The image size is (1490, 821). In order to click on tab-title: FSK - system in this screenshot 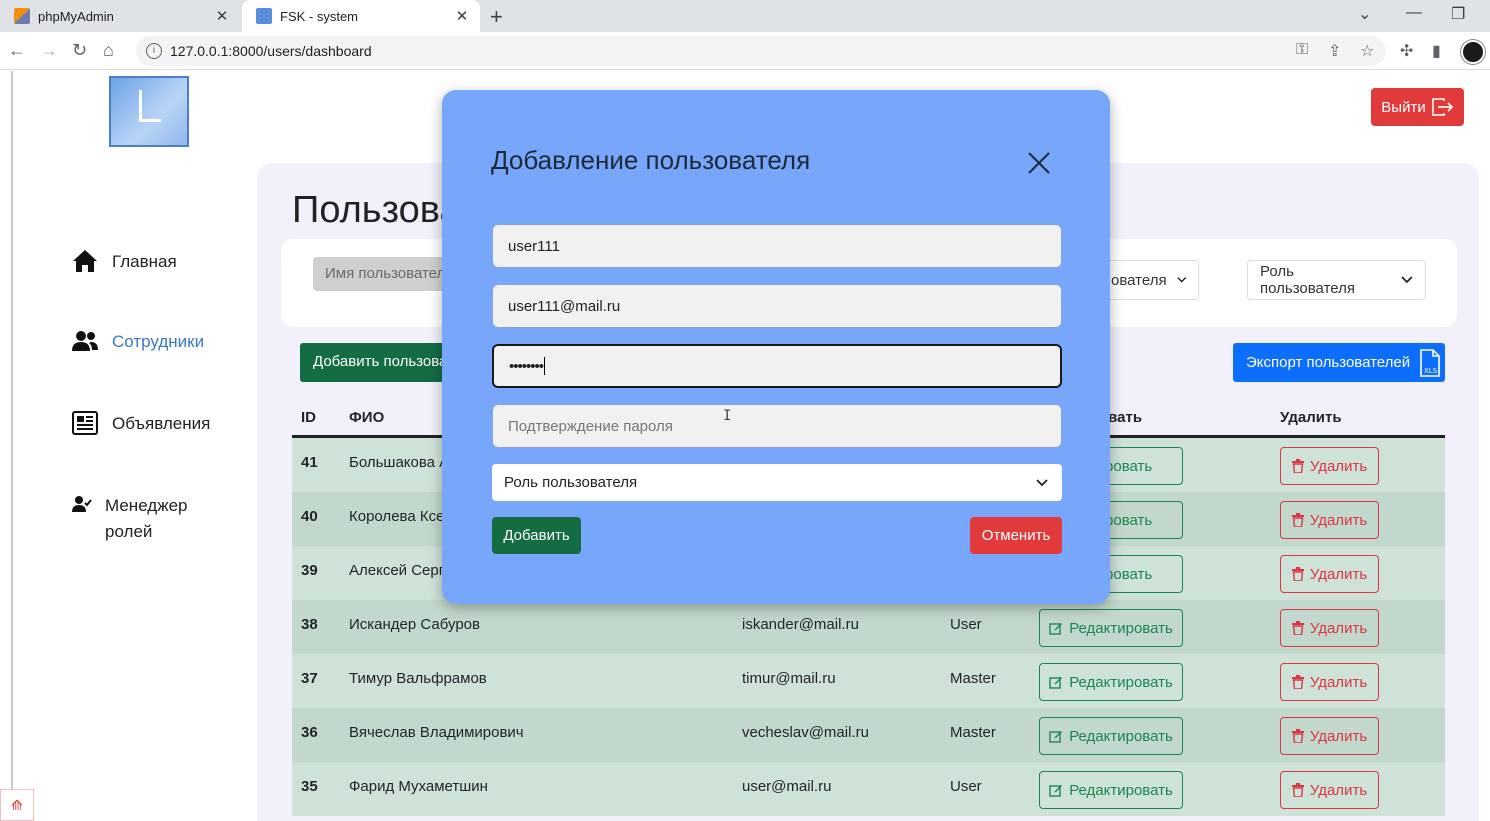, I will do `click(319, 16)`.